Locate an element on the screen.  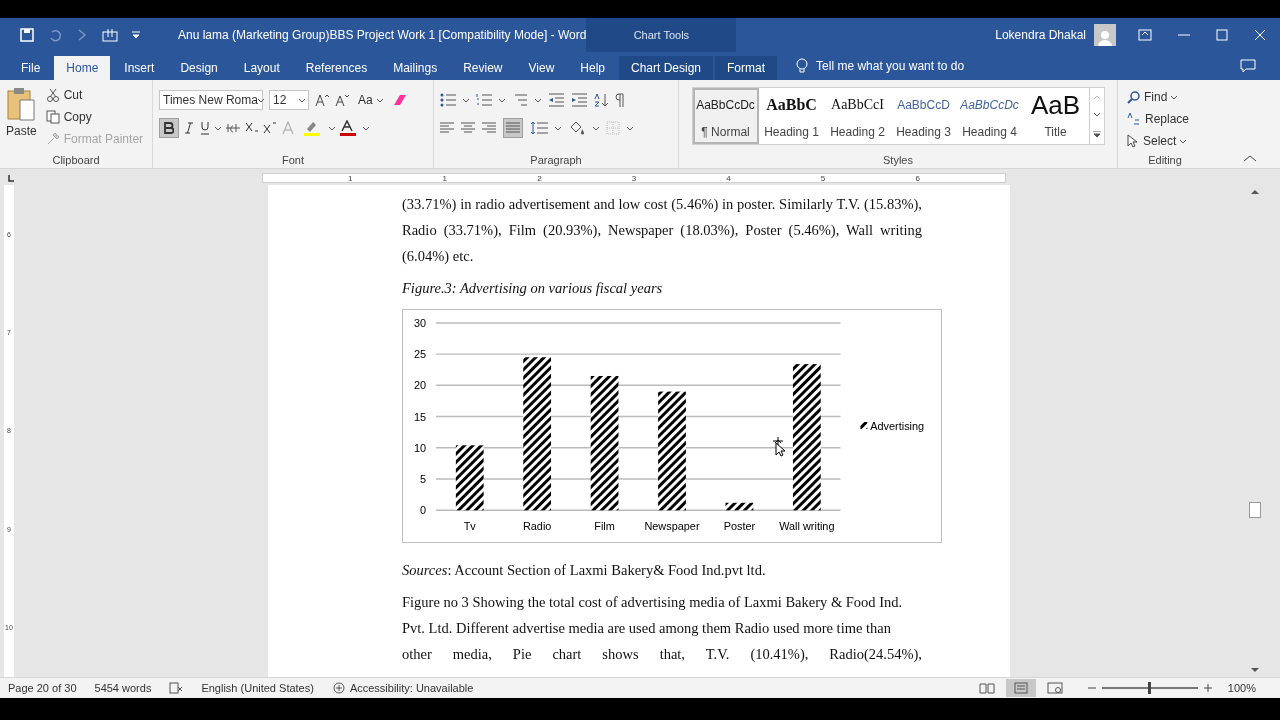
find-button: Find is located at coordinates (1165, 97).